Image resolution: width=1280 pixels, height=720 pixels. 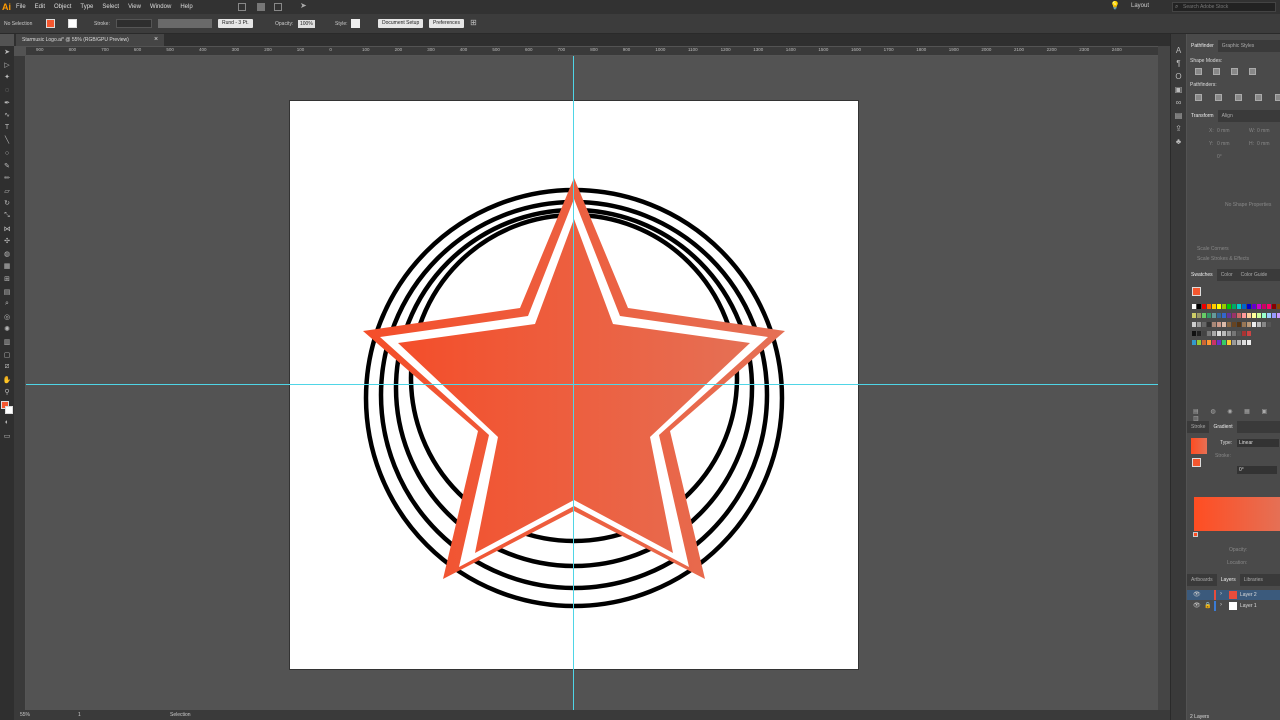 I want to click on graph-tool-icon: ▥, so click(x=7, y=342).